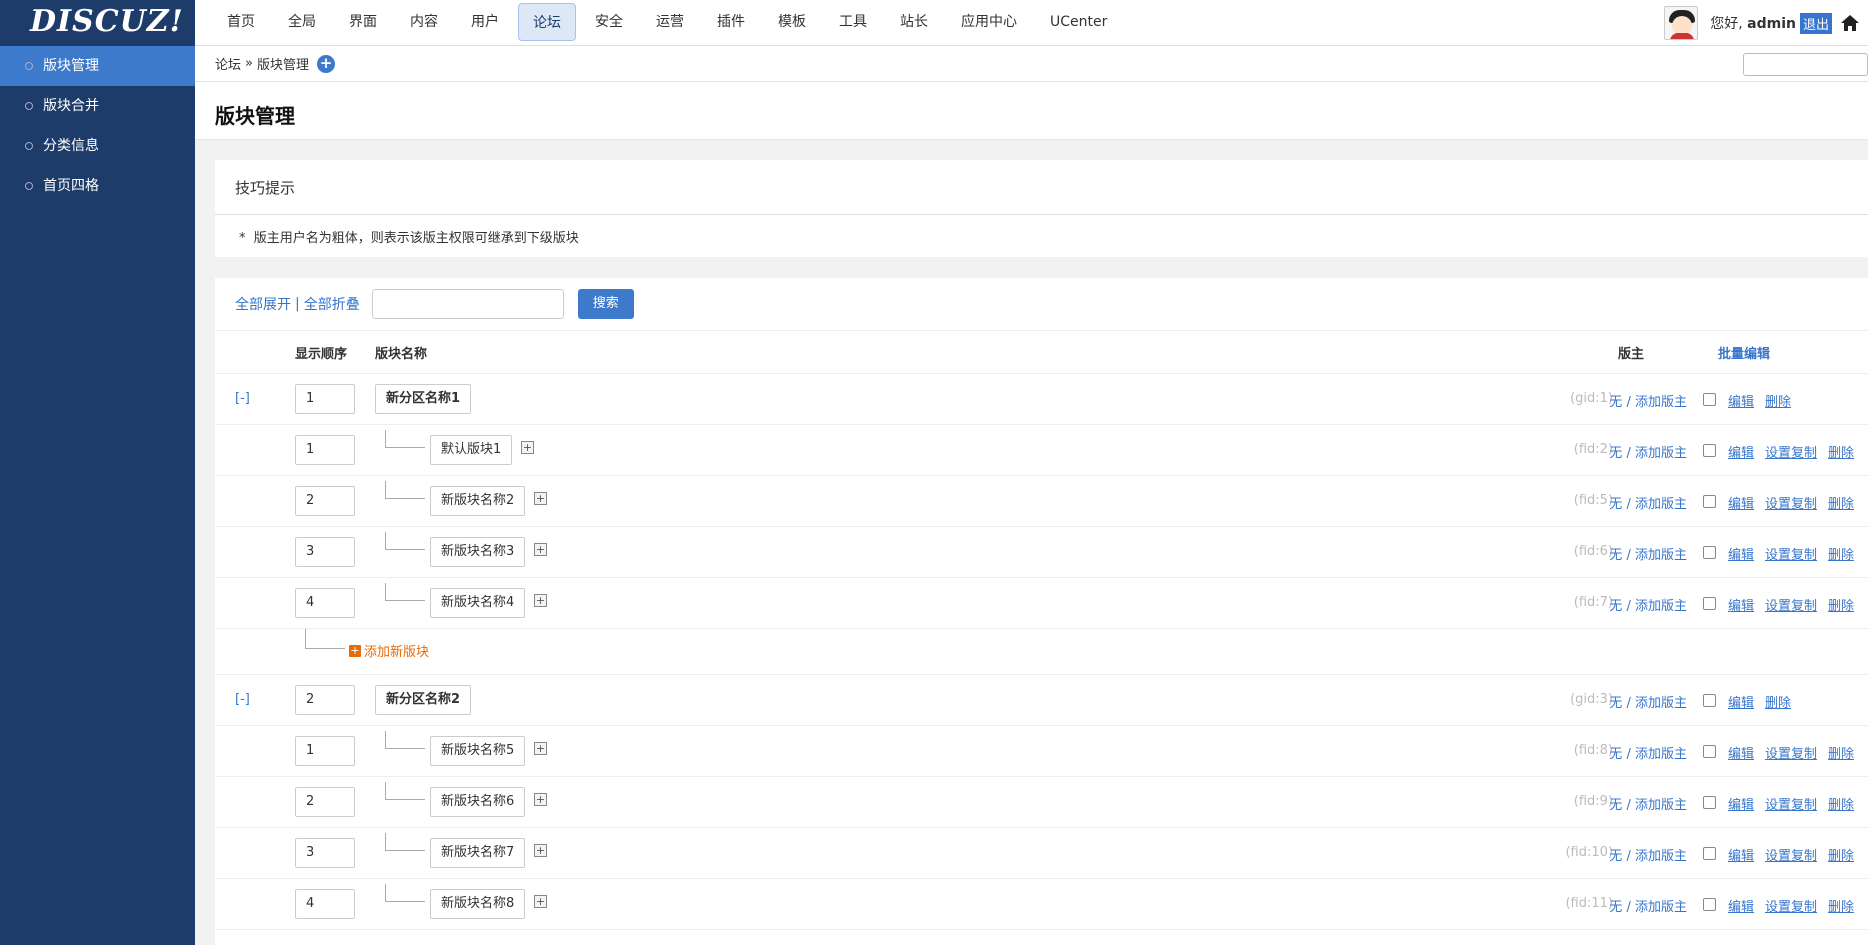 This screenshot has width=1868, height=945. I want to click on home-icon, so click(1850, 23).